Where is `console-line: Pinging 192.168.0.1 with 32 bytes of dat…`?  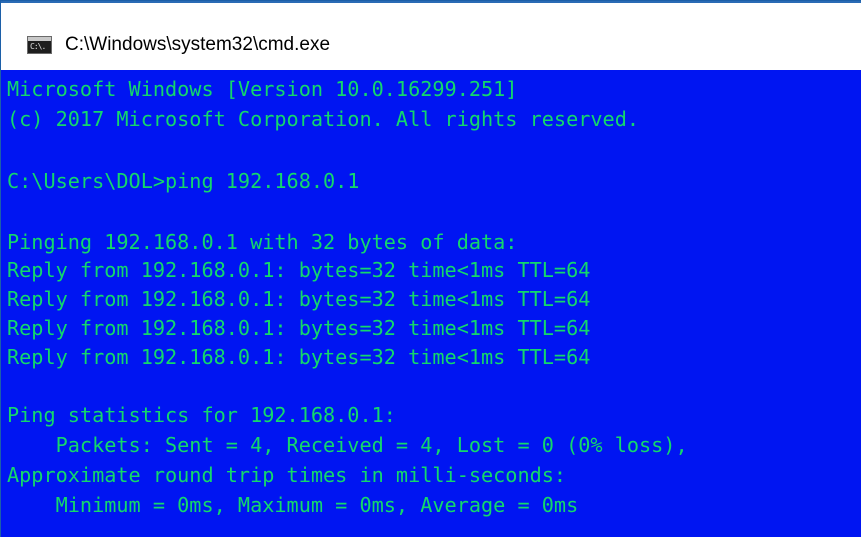
console-line: Pinging 192.168.0.1 with 32 bytes of dat… is located at coordinates (262, 242).